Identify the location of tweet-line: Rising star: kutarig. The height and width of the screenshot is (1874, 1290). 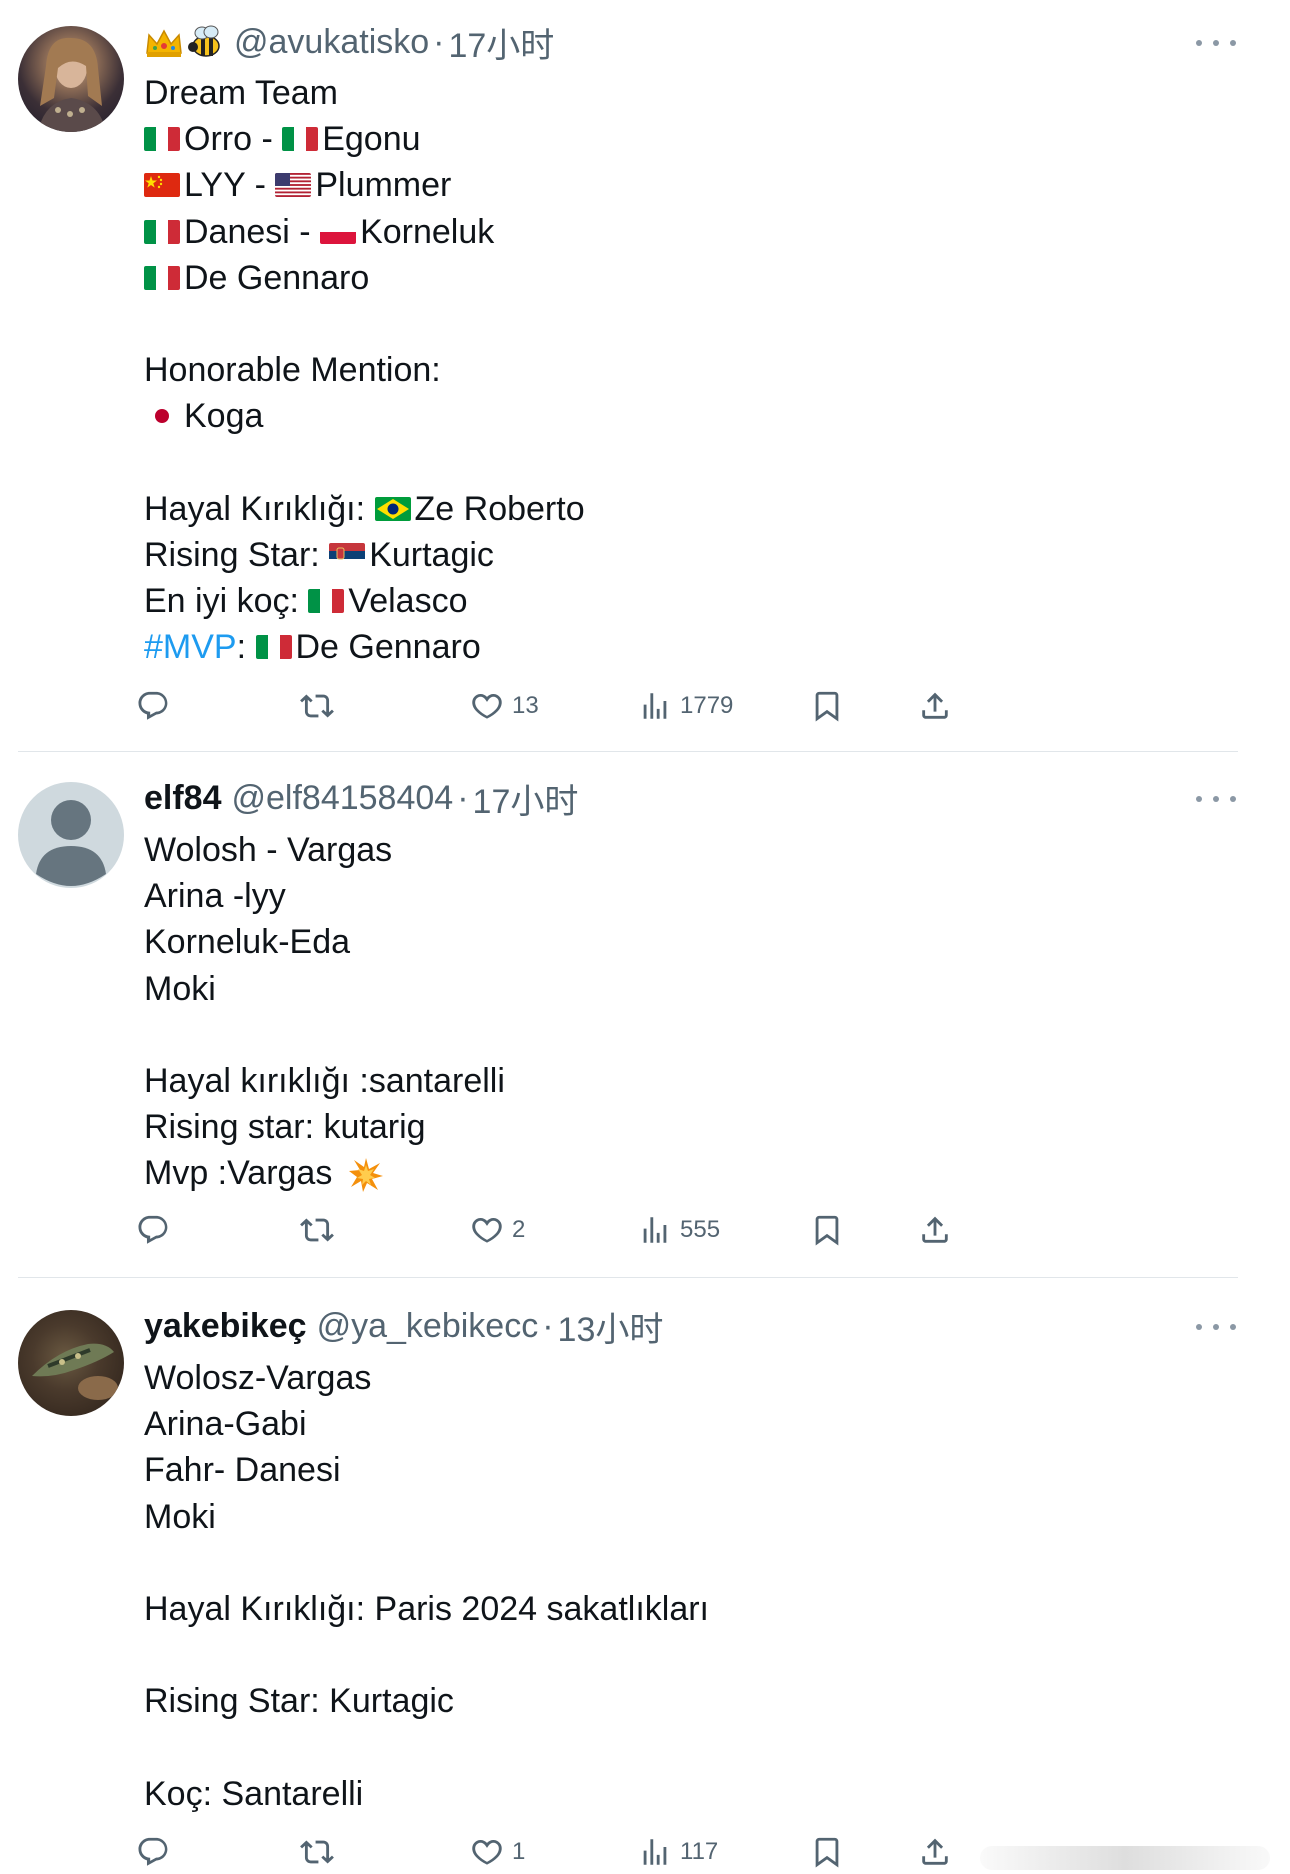
(324, 1127).